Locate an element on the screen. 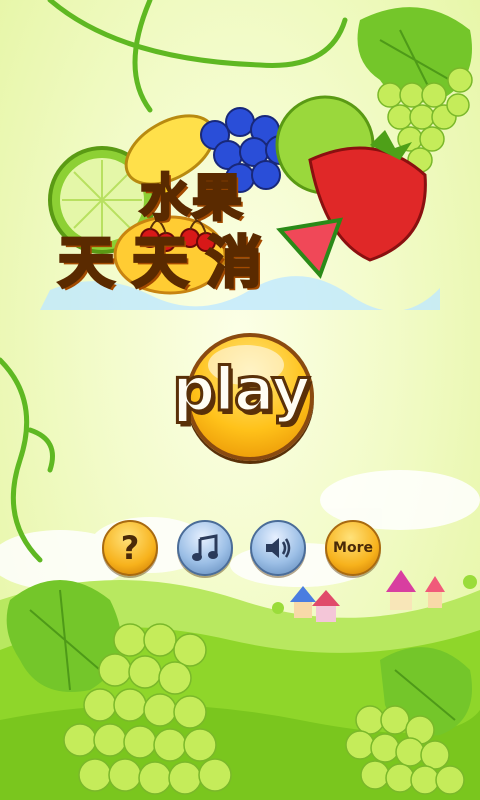 The height and width of the screenshot is (800, 480). sound-button is located at coordinates (278, 548).